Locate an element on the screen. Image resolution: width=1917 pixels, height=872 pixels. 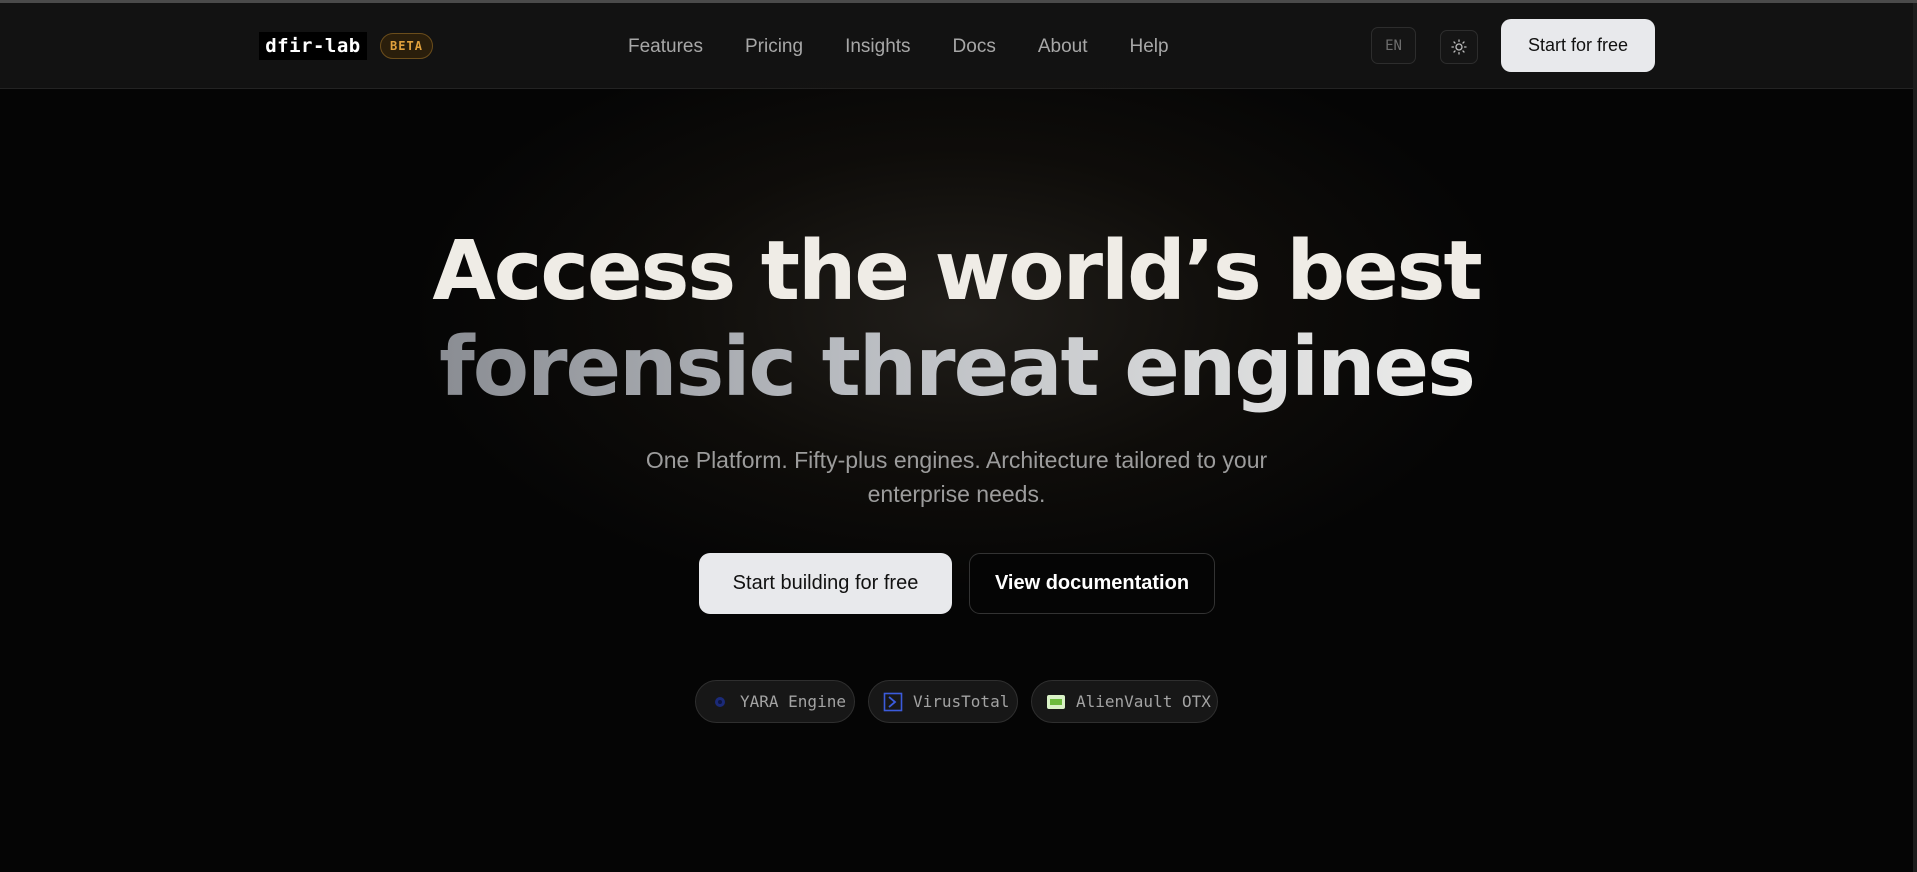
sun-icon is located at coordinates (1459, 47).